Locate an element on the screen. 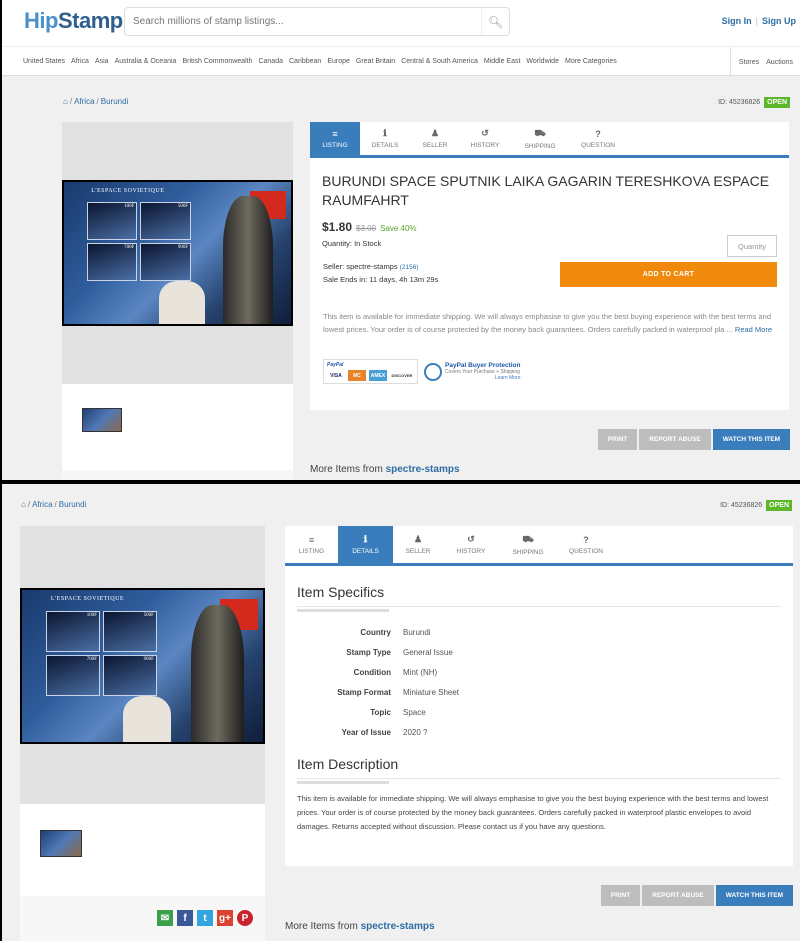  seller-rating: (2156) is located at coordinates (409, 267).